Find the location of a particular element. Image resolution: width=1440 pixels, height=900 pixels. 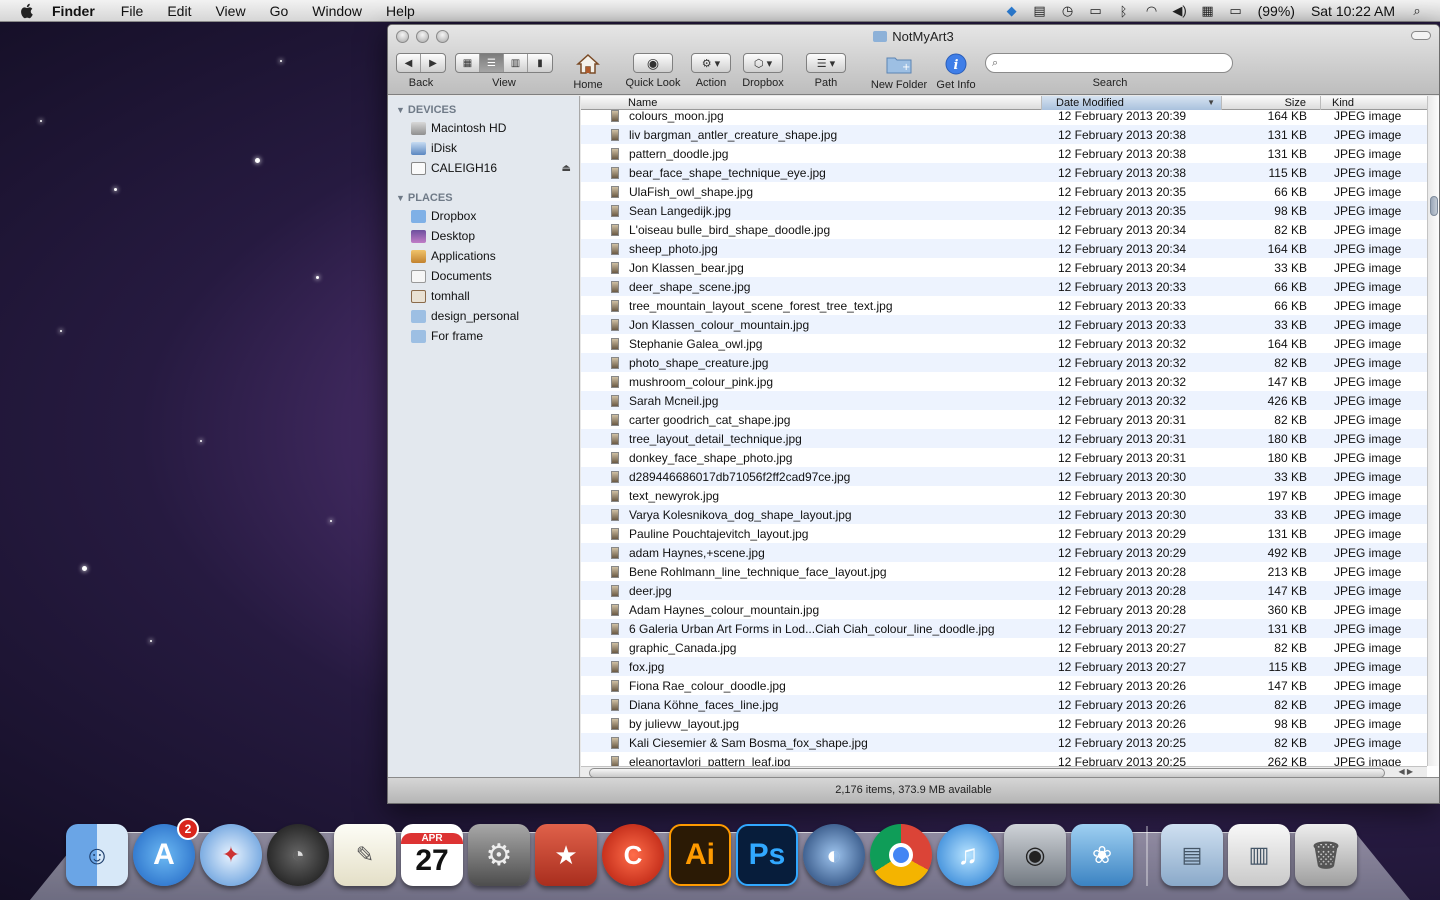

input-source-icon: ▦ is located at coordinates (1208, 10).